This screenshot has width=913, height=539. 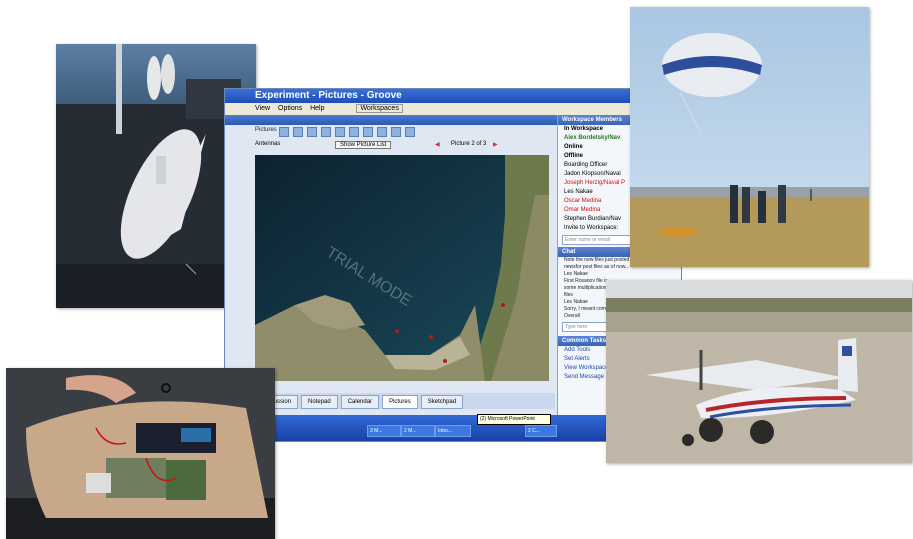 What do you see at coordinates (453, 109) in the screenshot?
I see `menu-bar: View Options Help Workspaces` at bounding box center [453, 109].